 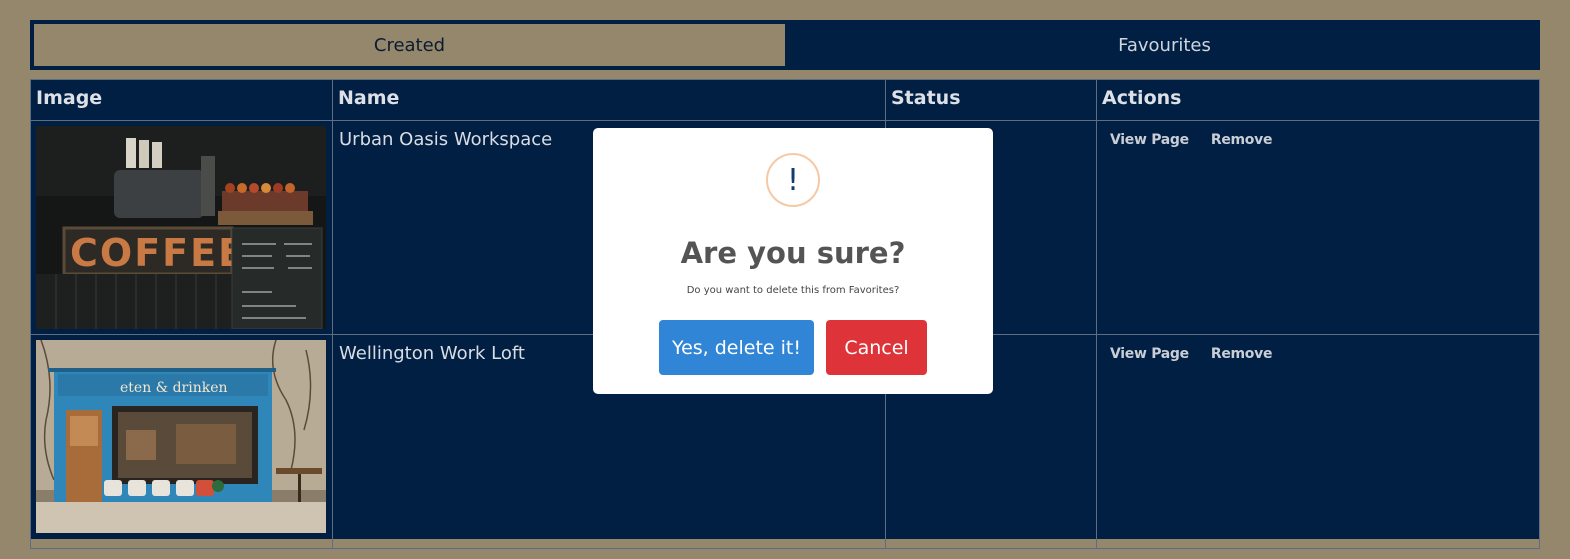 What do you see at coordinates (158, 253) in the screenshot?
I see `svg-text: COFFEE` at bounding box center [158, 253].